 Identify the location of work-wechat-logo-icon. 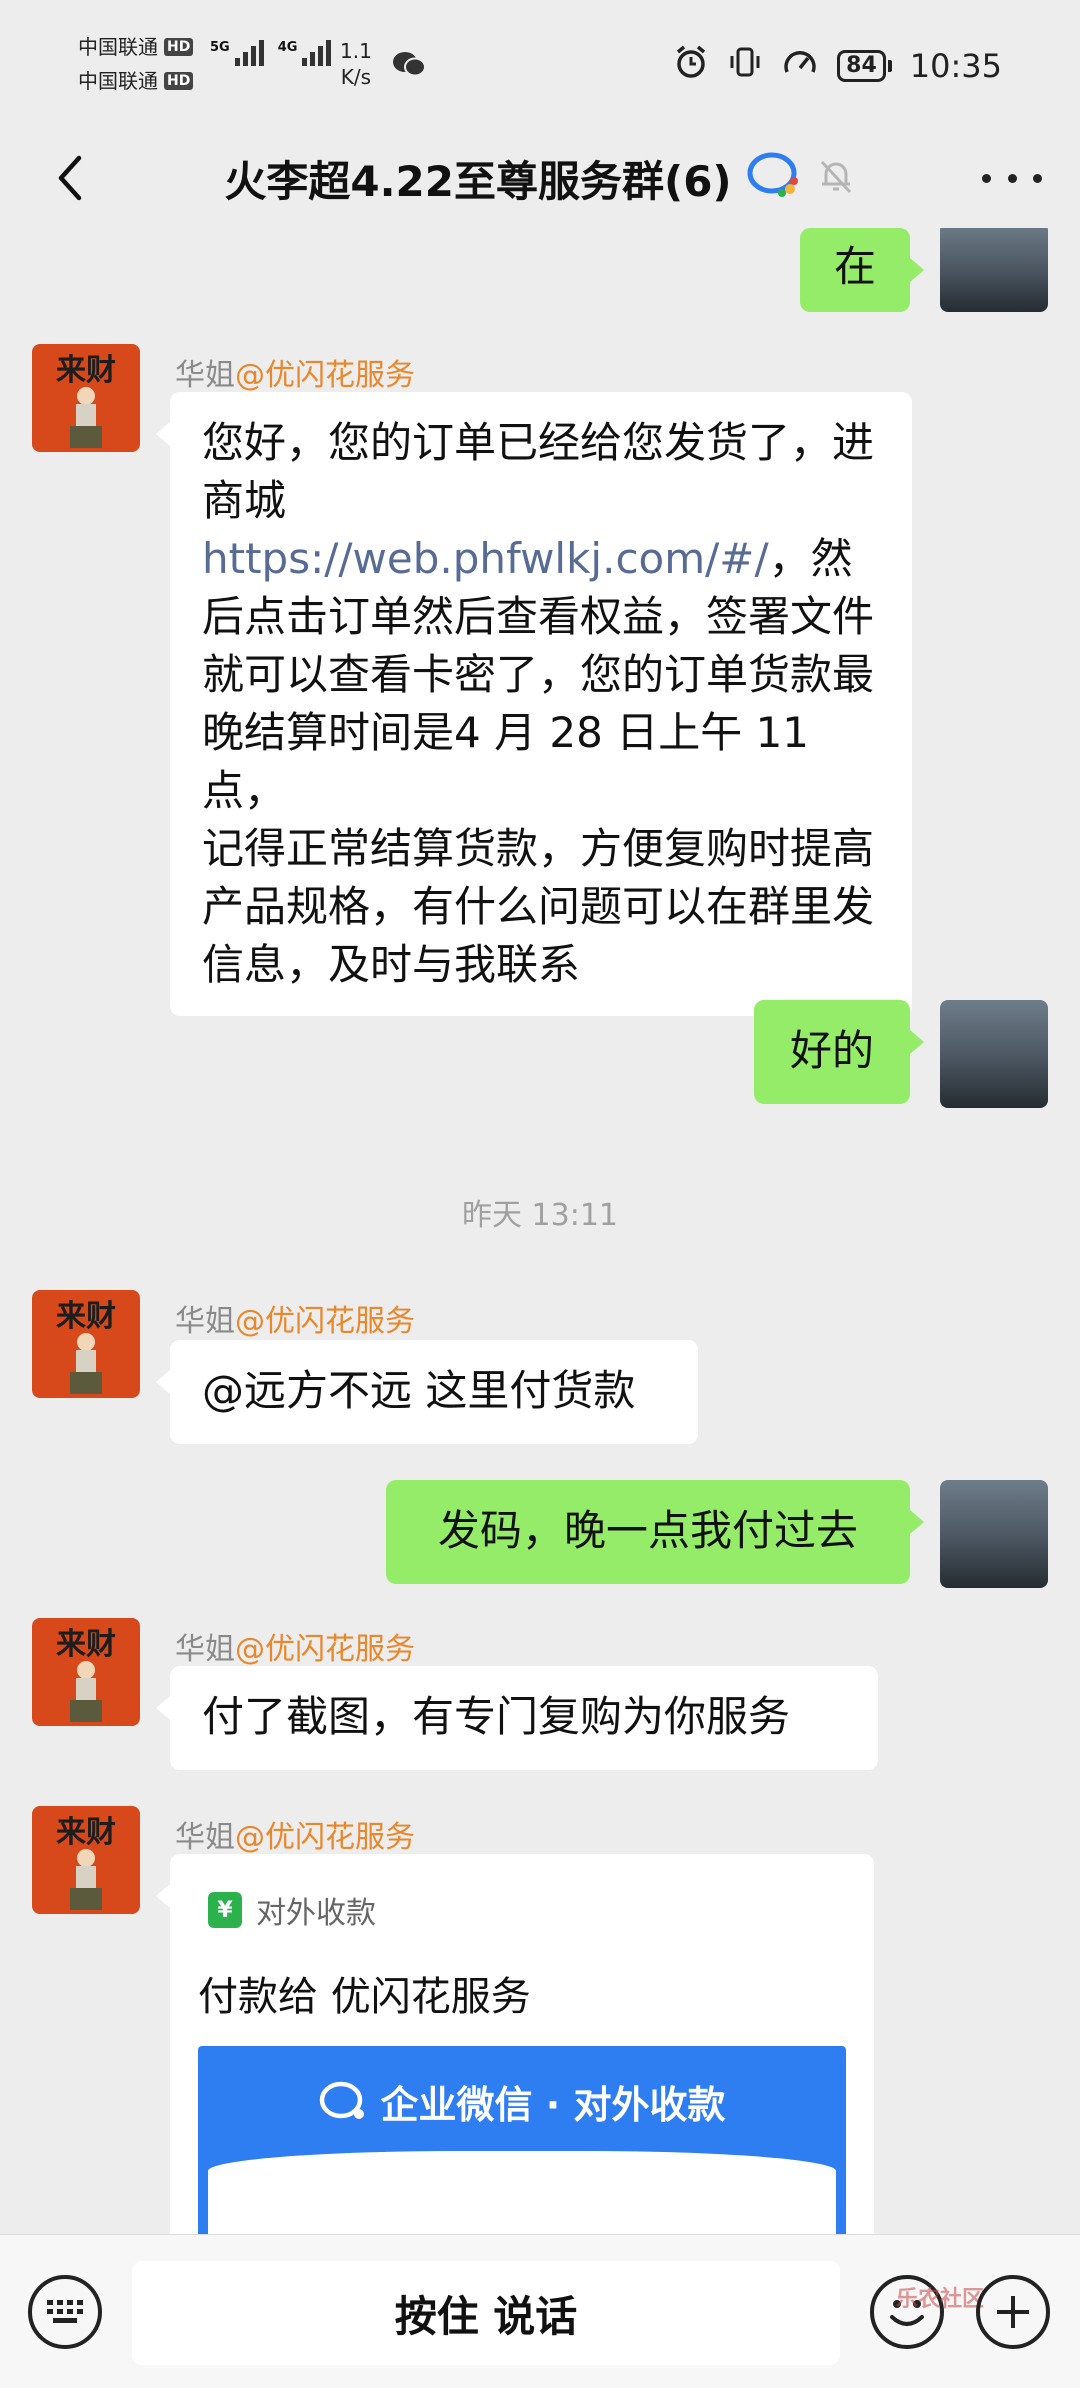
(341, 2100).